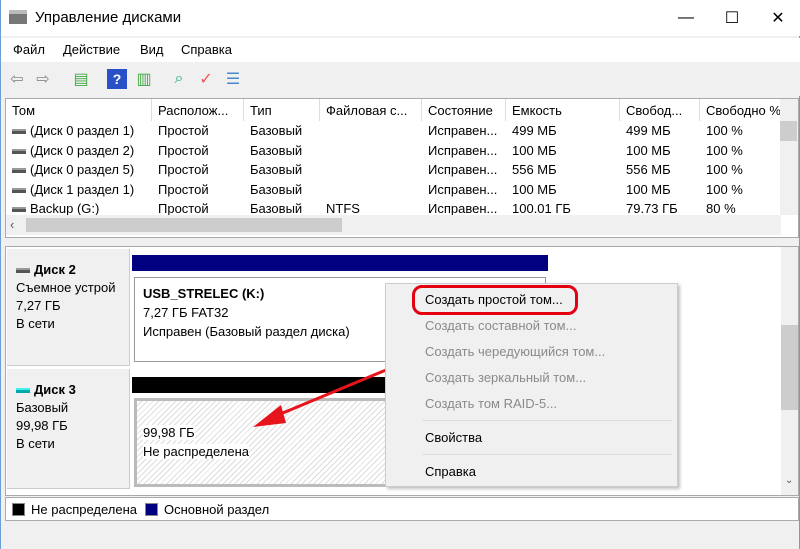 This screenshot has height=549, width=800. I want to click on table-cell: (Диск 0 раздел 1), so click(79, 130).